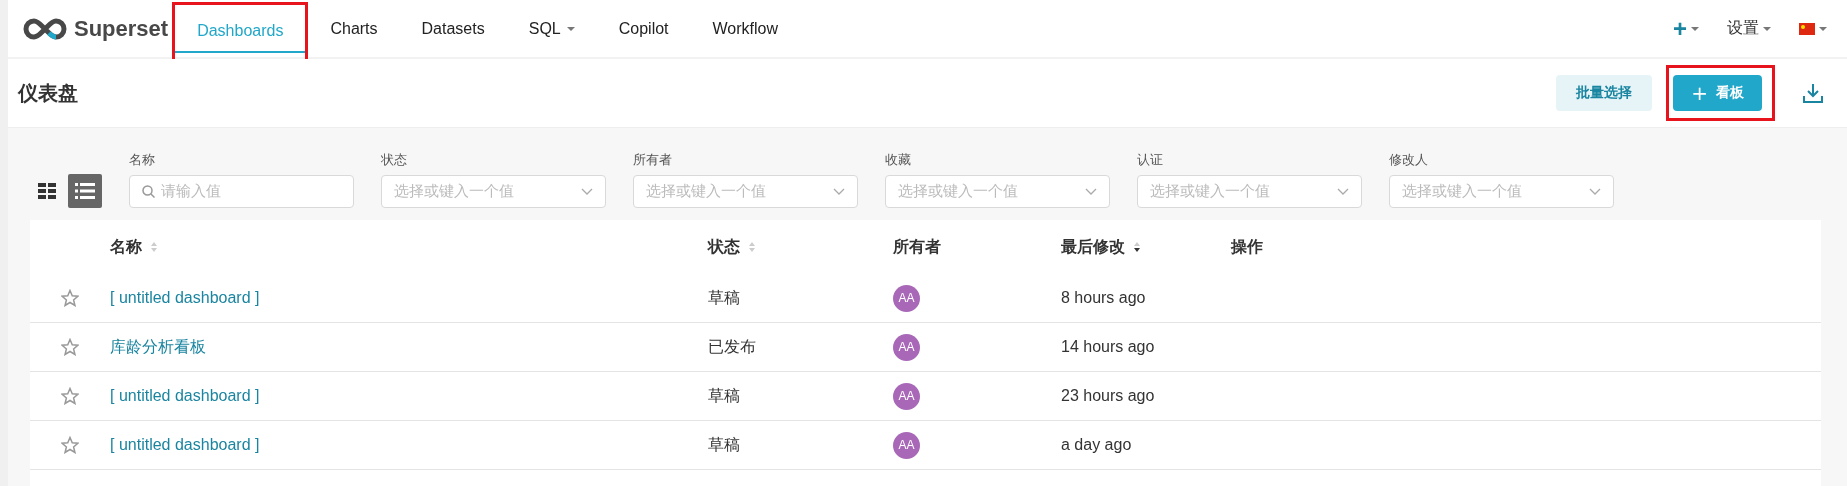 Image resolution: width=1847 pixels, height=486 pixels. I want to click on brand-name: Superset, so click(121, 28).